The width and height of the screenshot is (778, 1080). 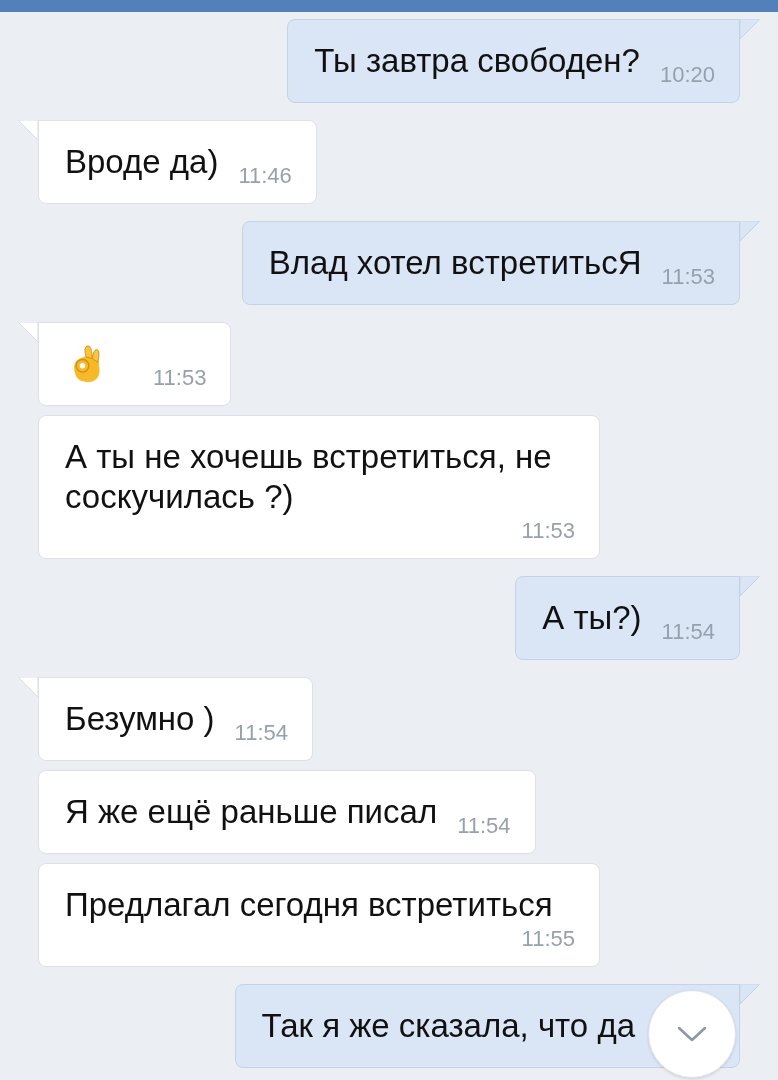 I want to click on message-text: А ты не хочешь встретиться, не соскучилась ?), so click(x=309, y=477).